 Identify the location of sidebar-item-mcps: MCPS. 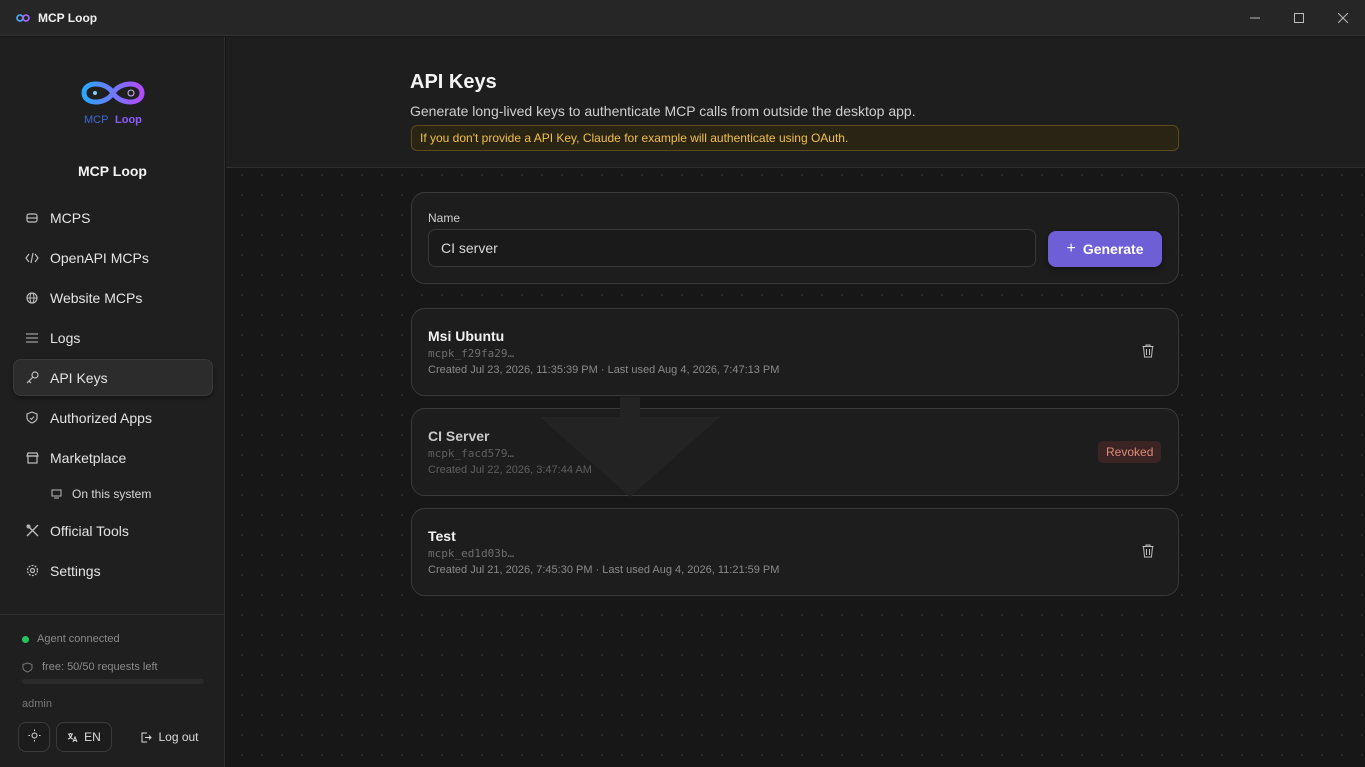
(113, 217).